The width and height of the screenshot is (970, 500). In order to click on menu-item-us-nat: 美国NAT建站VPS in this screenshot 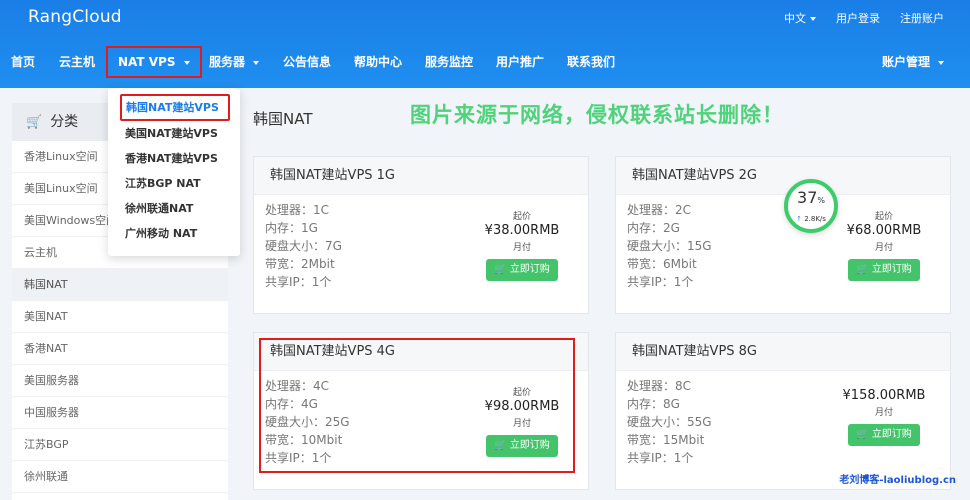, I will do `click(174, 133)`.